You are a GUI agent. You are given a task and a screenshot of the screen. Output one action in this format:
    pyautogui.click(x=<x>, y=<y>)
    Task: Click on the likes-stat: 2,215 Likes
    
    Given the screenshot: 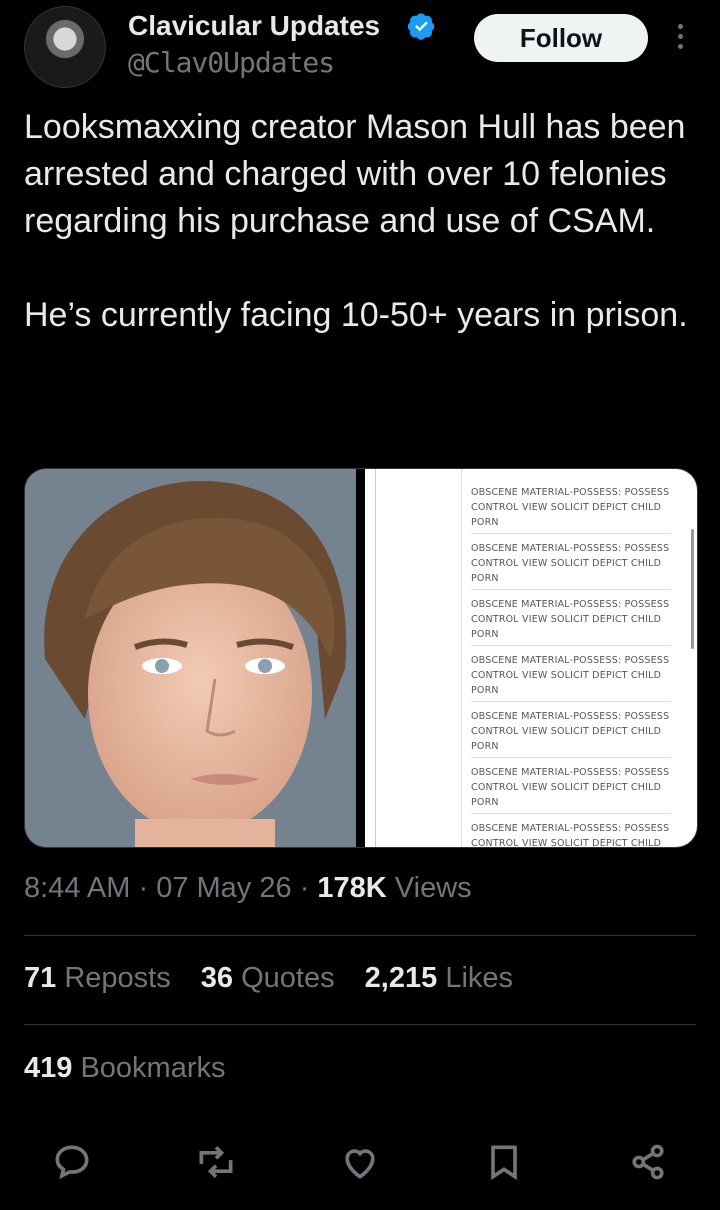 What is the action you would take?
    pyautogui.click(x=439, y=978)
    